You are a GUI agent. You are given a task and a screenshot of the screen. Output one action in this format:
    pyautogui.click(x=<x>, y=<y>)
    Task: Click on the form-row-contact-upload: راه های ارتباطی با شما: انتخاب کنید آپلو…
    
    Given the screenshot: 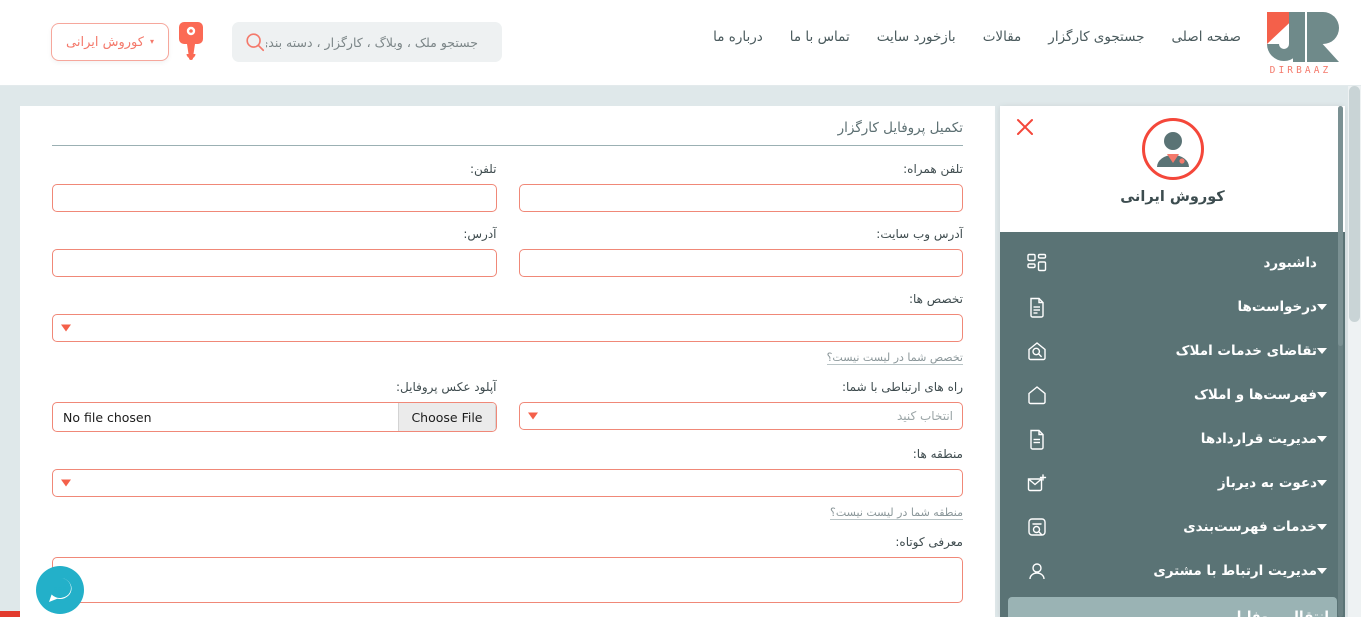 What is the action you would take?
    pyautogui.click(x=507, y=405)
    